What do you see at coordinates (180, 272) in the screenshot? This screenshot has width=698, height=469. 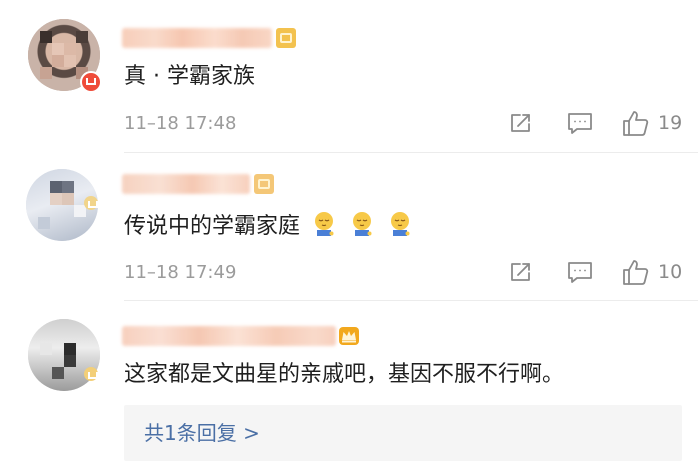 I see `comment-time: 11–18 17:49` at bounding box center [180, 272].